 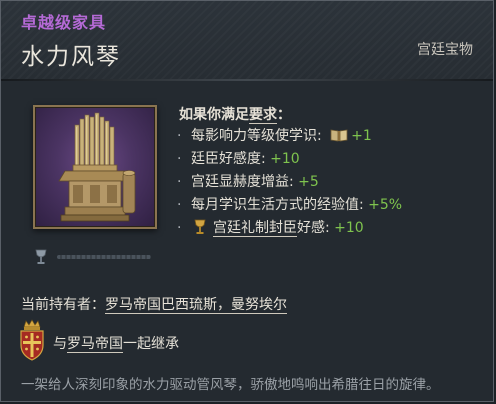 What do you see at coordinates (60, 344) in the screenshot?
I see `inheritance-prefix: 与` at bounding box center [60, 344].